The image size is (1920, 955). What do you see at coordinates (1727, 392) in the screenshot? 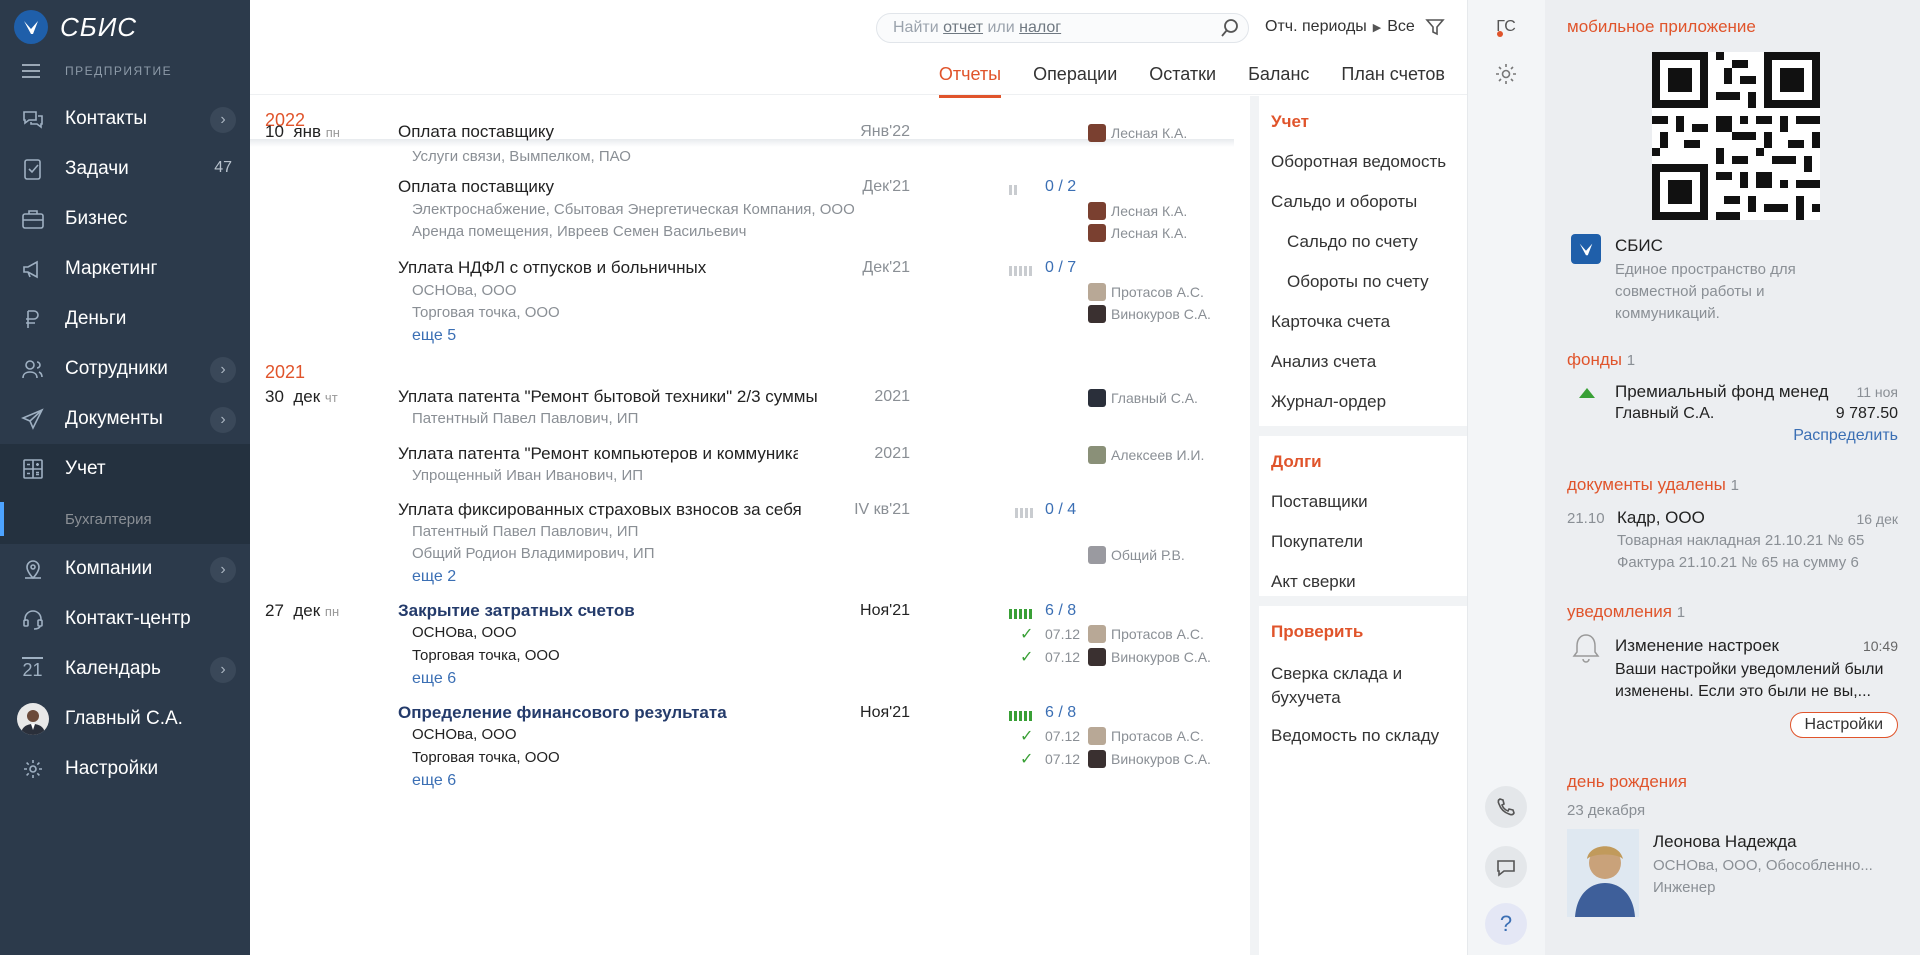
I see `fund-name: Премиальный фонд менед` at bounding box center [1727, 392].